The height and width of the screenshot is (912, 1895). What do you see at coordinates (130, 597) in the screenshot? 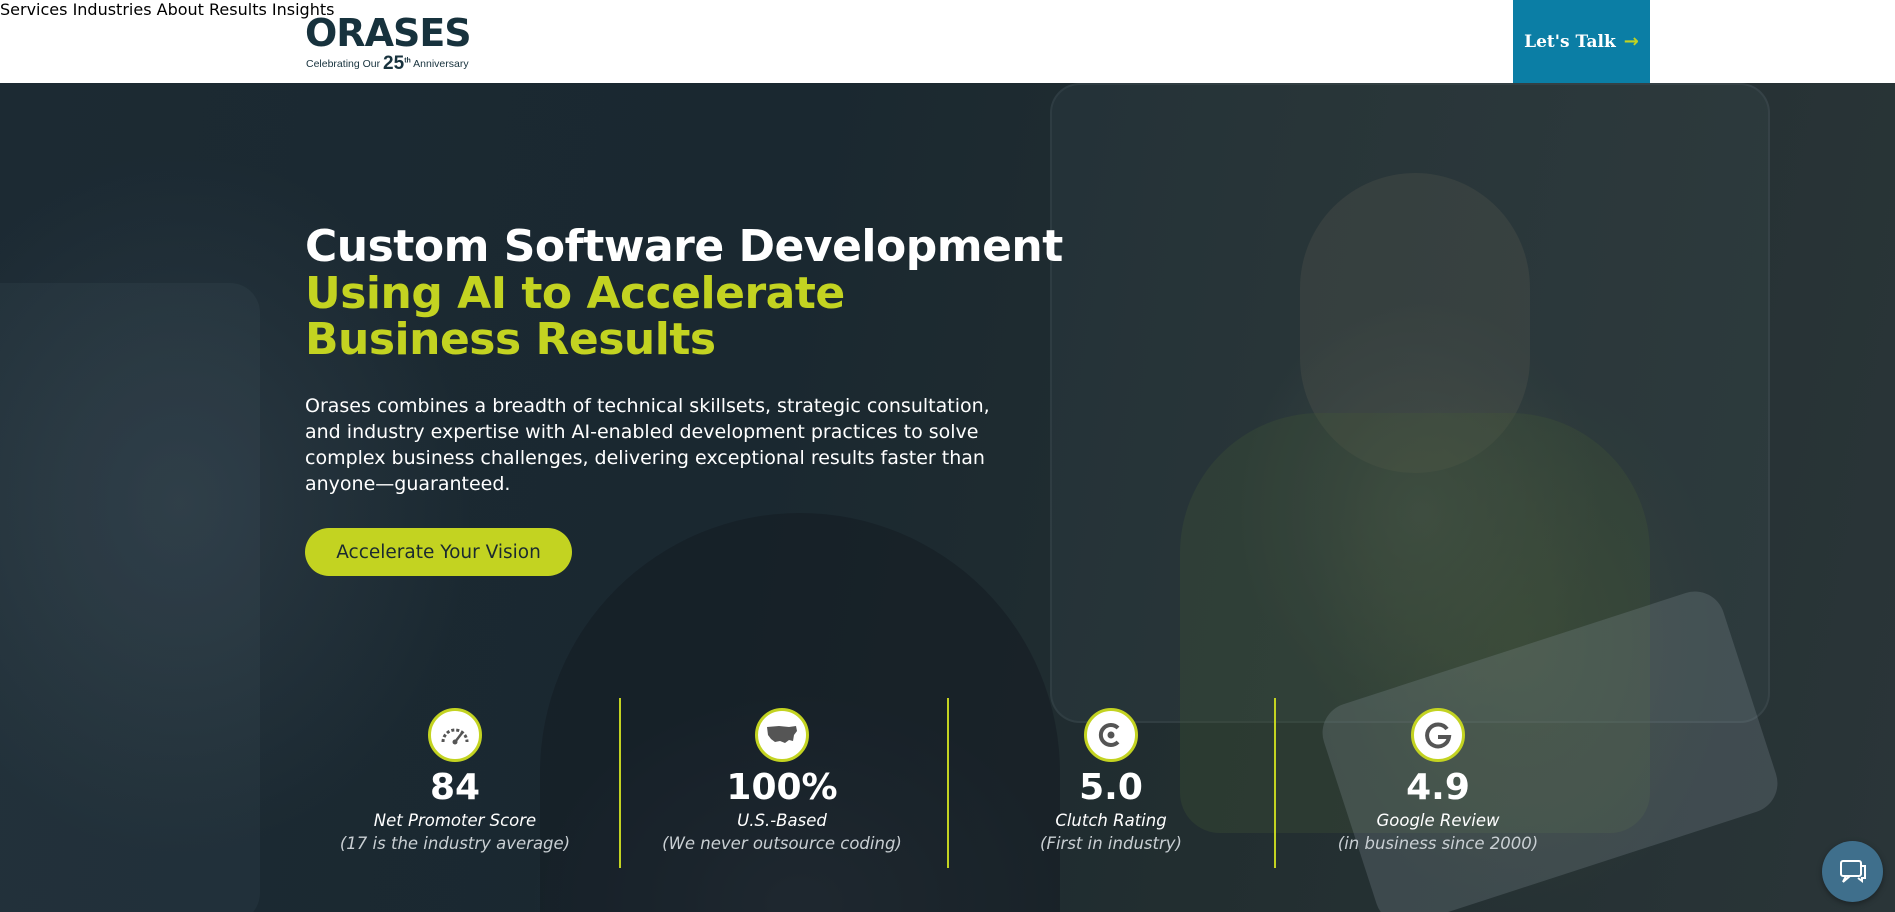
I see `background-chair` at bounding box center [130, 597].